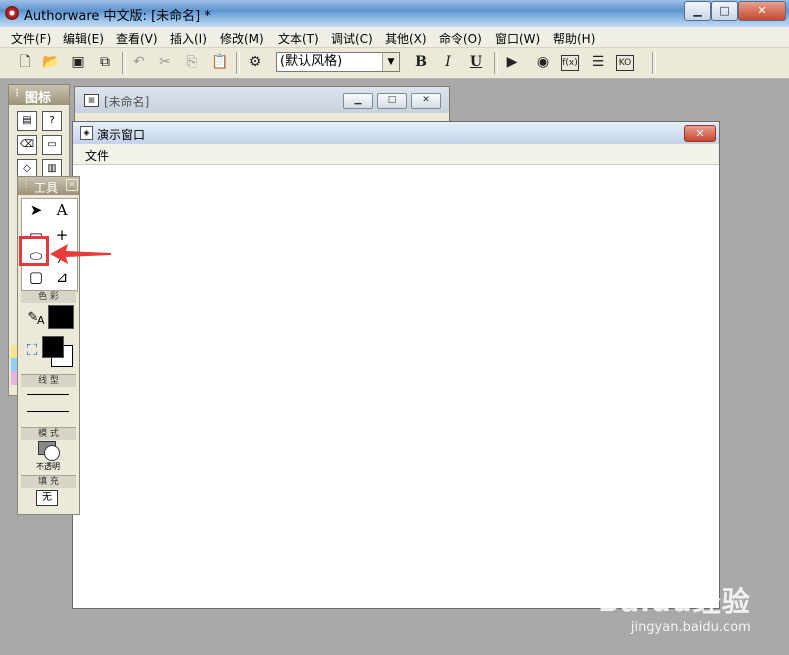 The width and height of the screenshot is (789, 655). What do you see at coordinates (34, 251) in the screenshot?
I see `ellipse-tool-highlight` at bounding box center [34, 251].